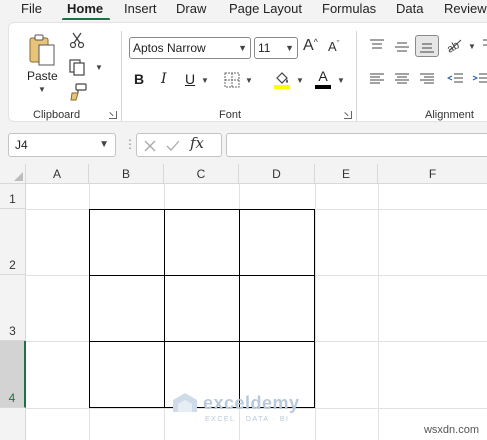 Image resolution: width=487 pixels, height=440 pixels. I want to click on tab-page-layout: Page Layout, so click(265, 8).